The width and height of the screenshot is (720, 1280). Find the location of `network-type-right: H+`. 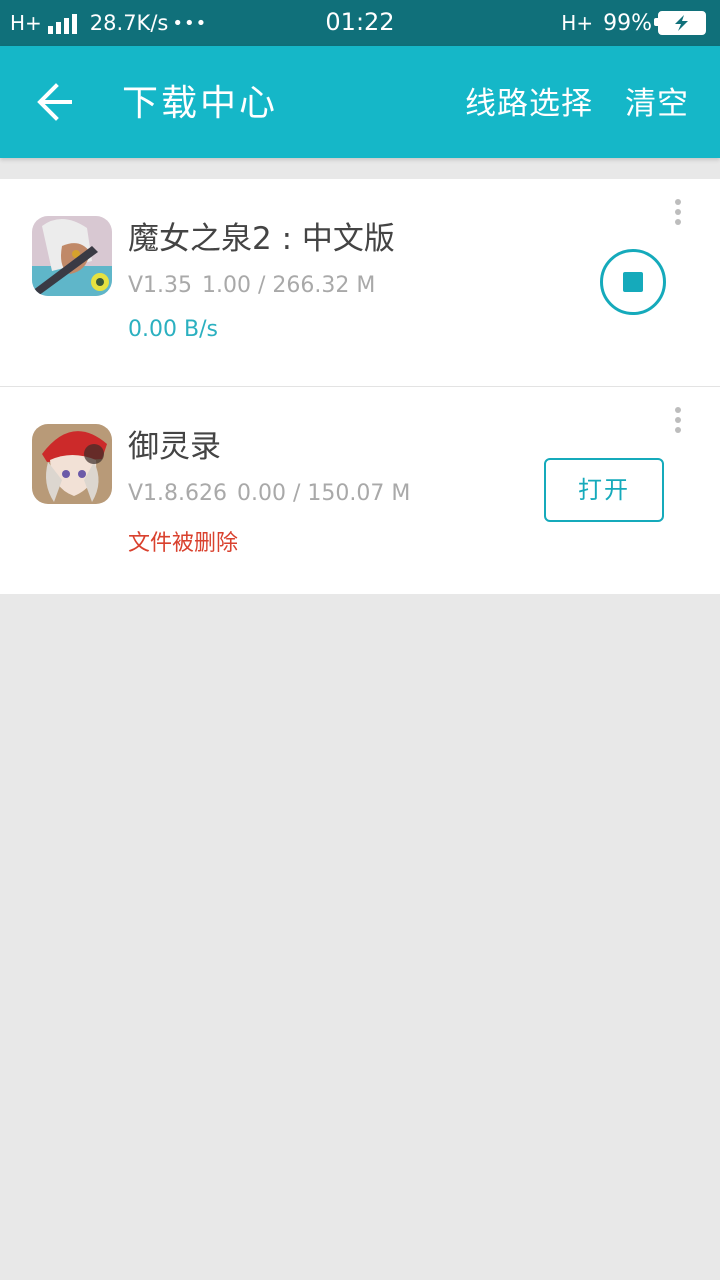

network-type-right: H+ is located at coordinates (577, 23).